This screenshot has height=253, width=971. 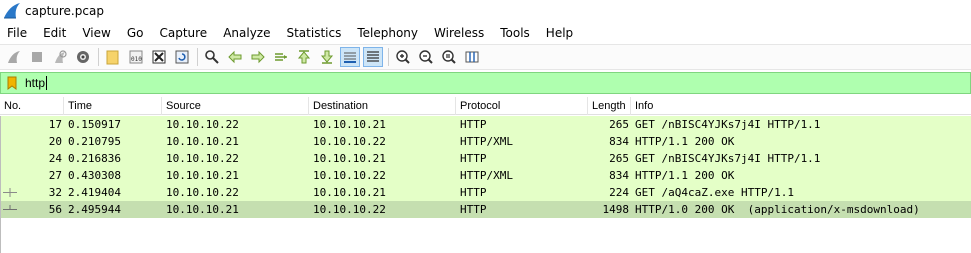 What do you see at coordinates (235, 57) in the screenshot?
I see `go-back-icon` at bounding box center [235, 57].